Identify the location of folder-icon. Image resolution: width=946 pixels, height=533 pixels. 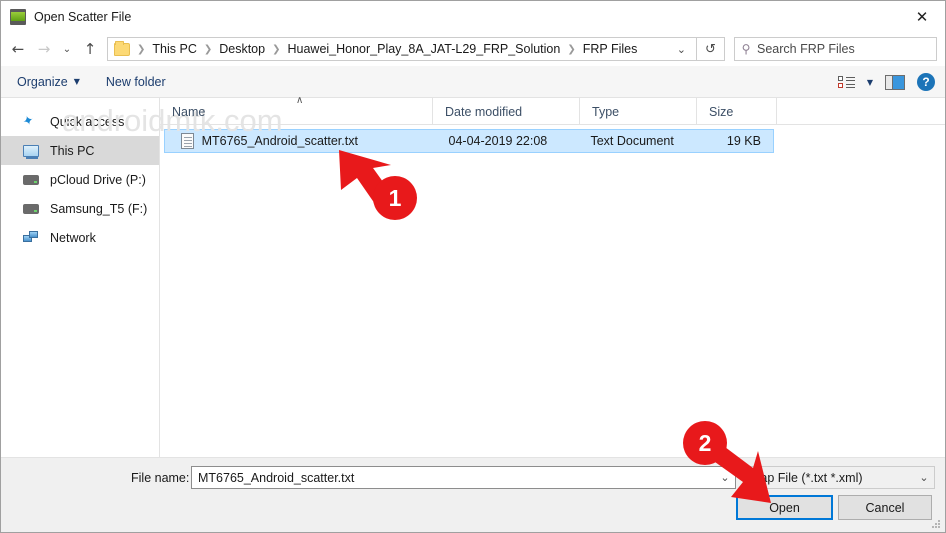
(122, 48).